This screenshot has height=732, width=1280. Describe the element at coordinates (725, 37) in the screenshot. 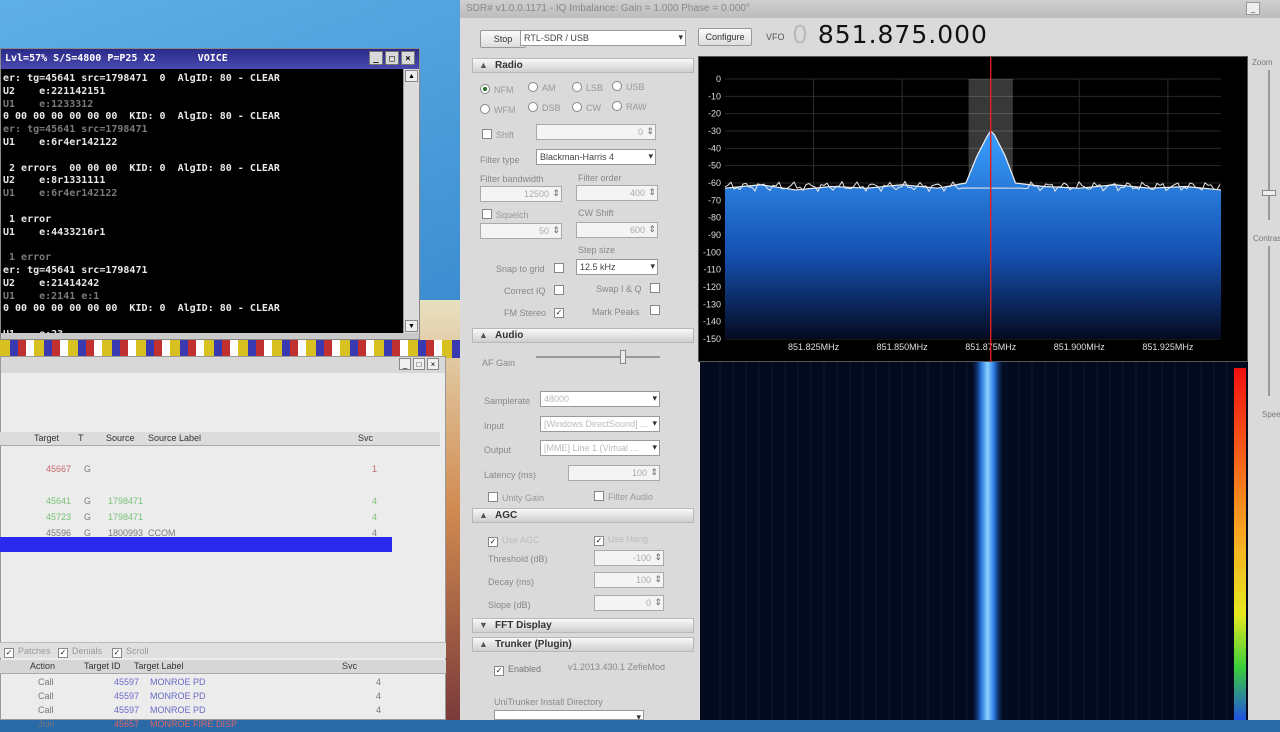

I see `configure-button: Configure` at that location.